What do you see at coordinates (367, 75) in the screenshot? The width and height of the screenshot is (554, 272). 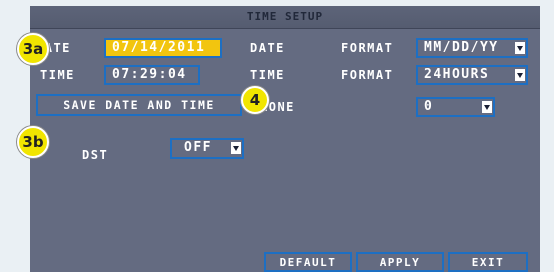 I see `time-format-label-2: FORMAT` at bounding box center [367, 75].